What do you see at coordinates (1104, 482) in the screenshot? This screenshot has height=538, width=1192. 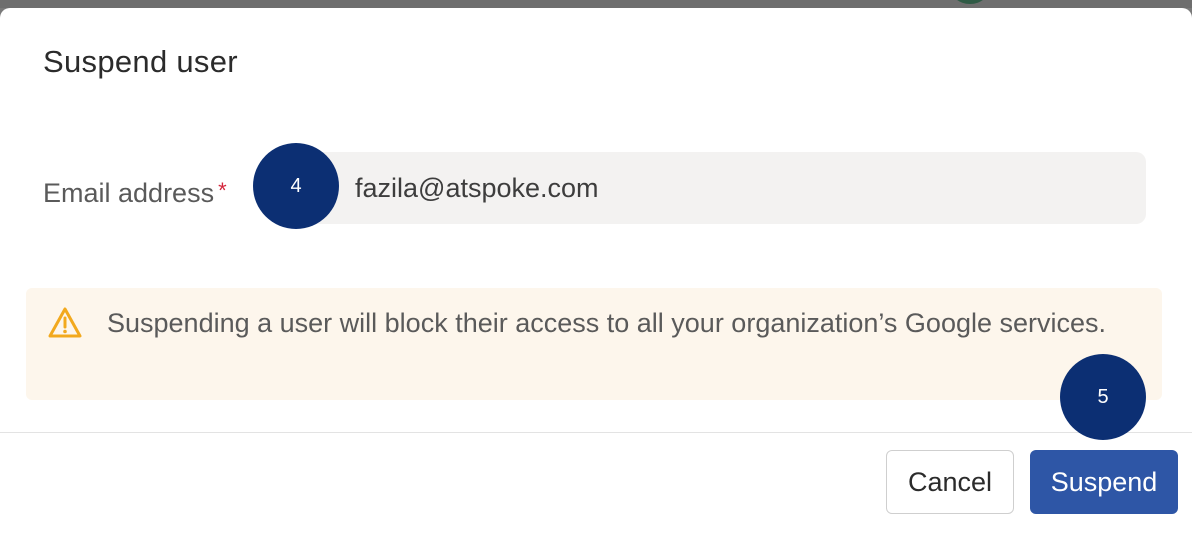 I see `suspend-button: Suspend` at bounding box center [1104, 482].